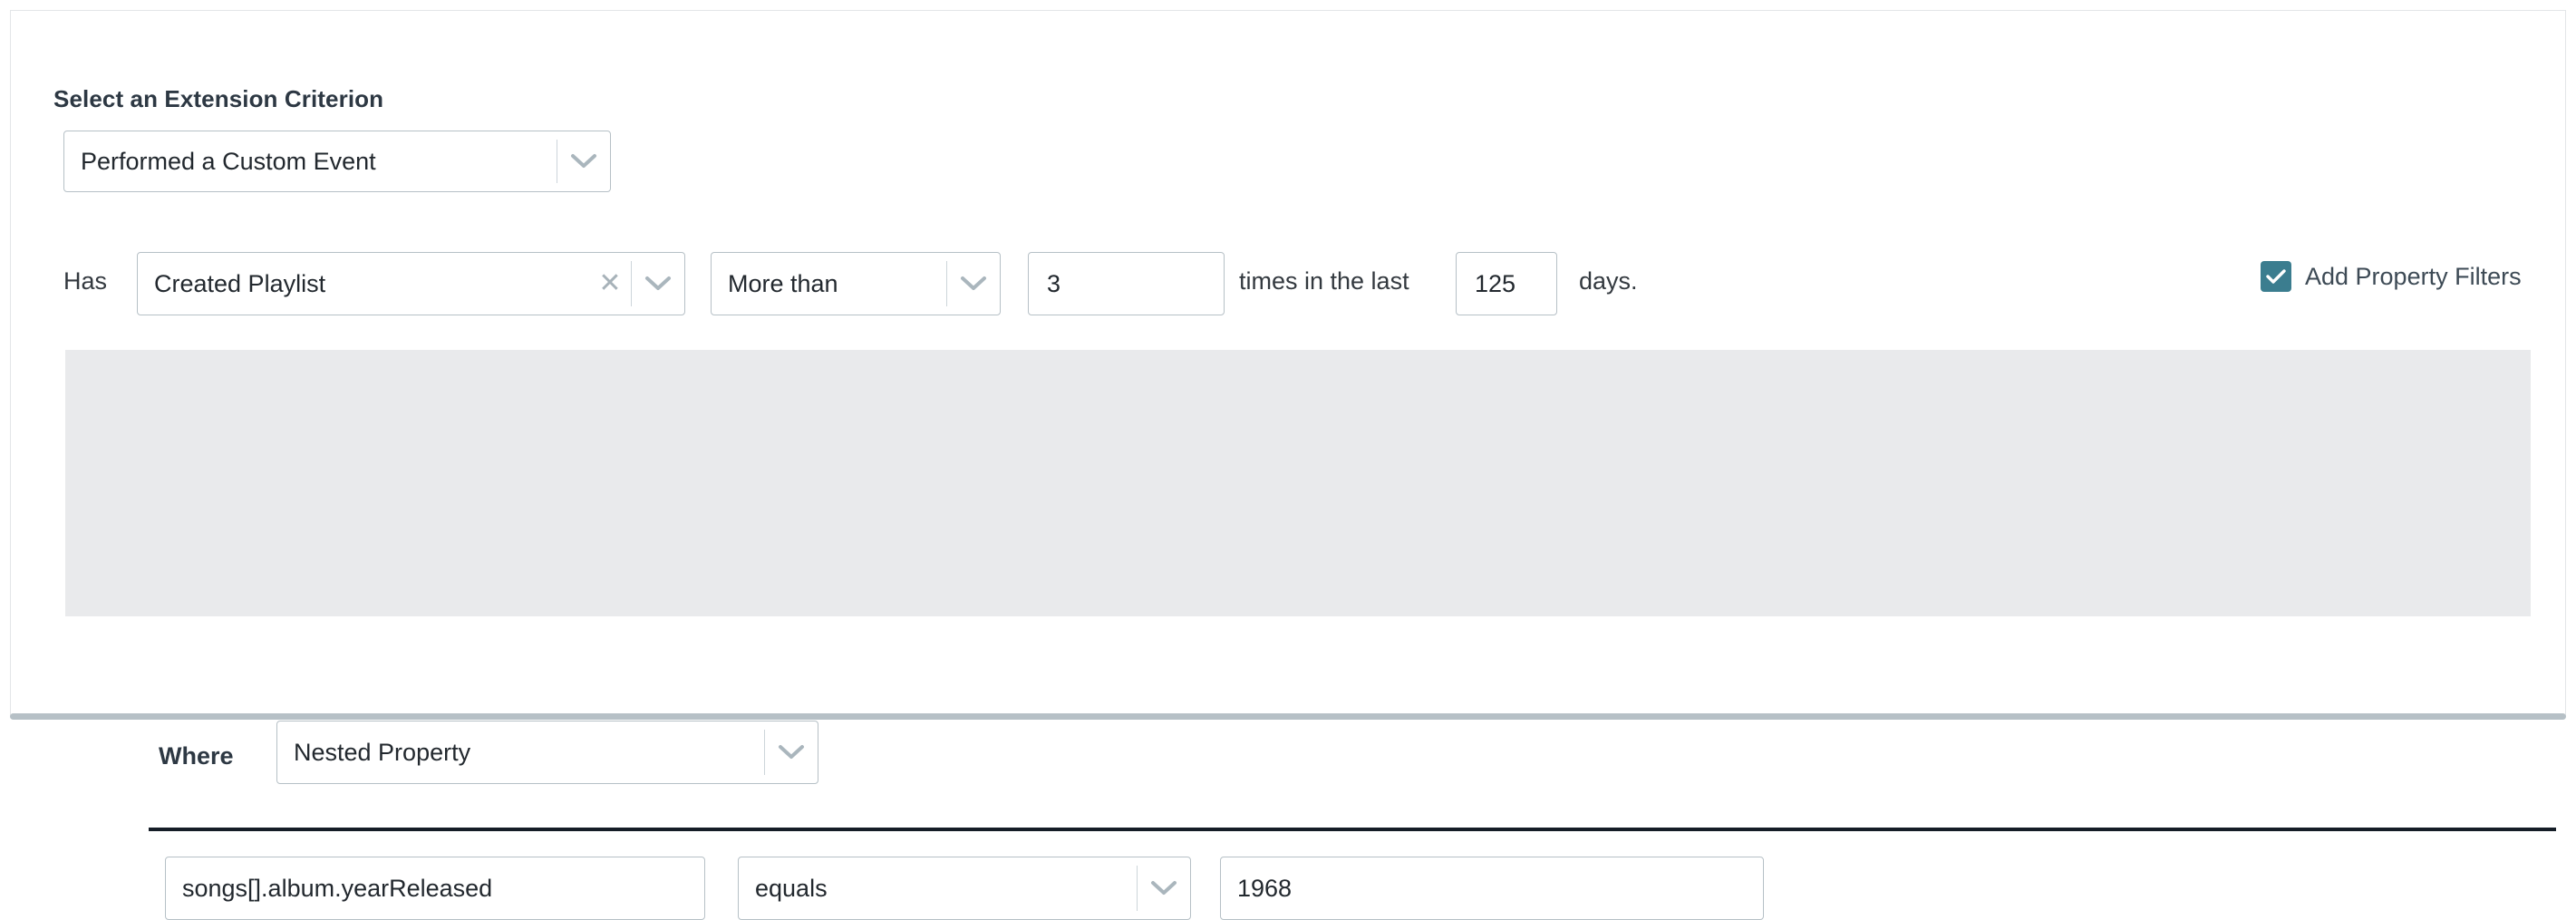 The width and height of the screenshot is (2576, 920). I want to click on property-path-input: songs[].album.yearReleased, so click(435, 888).